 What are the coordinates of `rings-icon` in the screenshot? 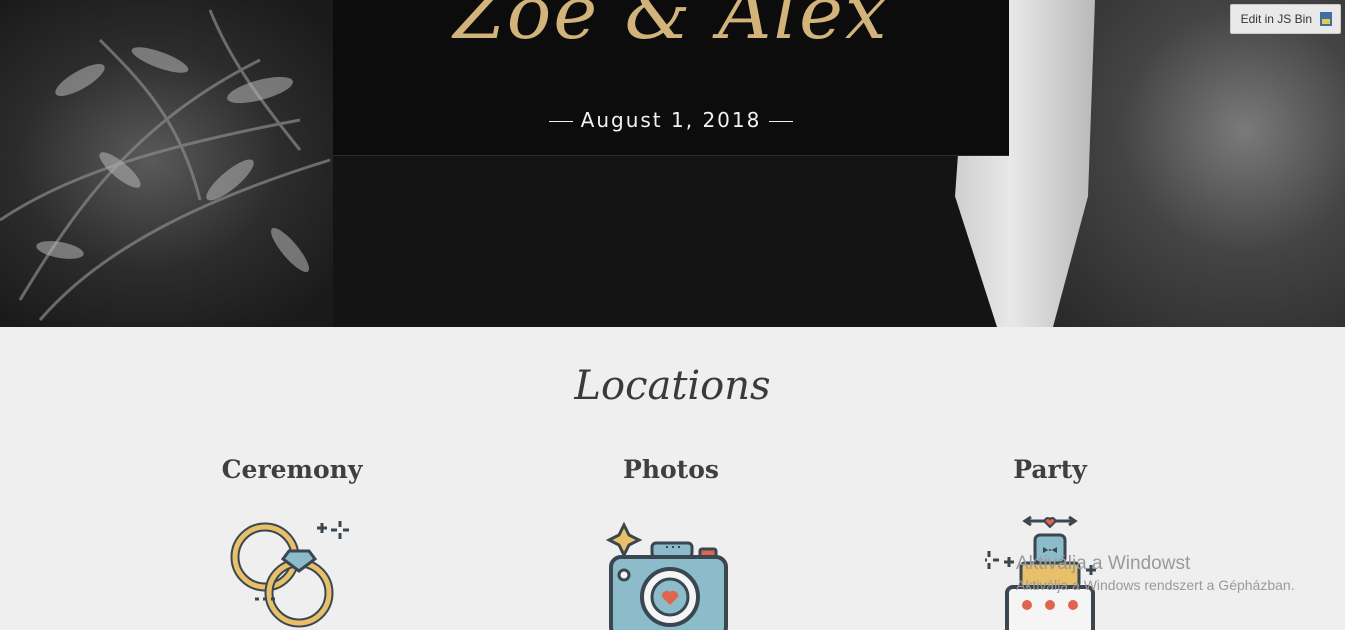 It's located at (292, 571).